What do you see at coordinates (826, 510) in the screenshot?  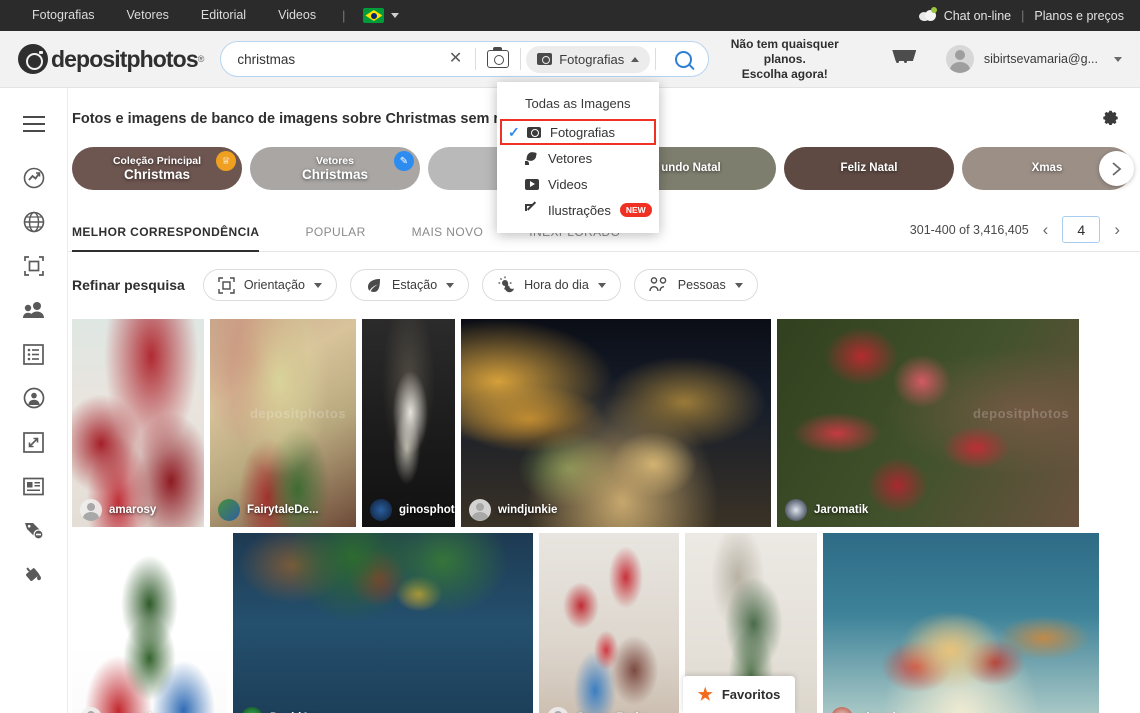 I see `author-attribution: Jaromatik` at bounding box center [826, 510].